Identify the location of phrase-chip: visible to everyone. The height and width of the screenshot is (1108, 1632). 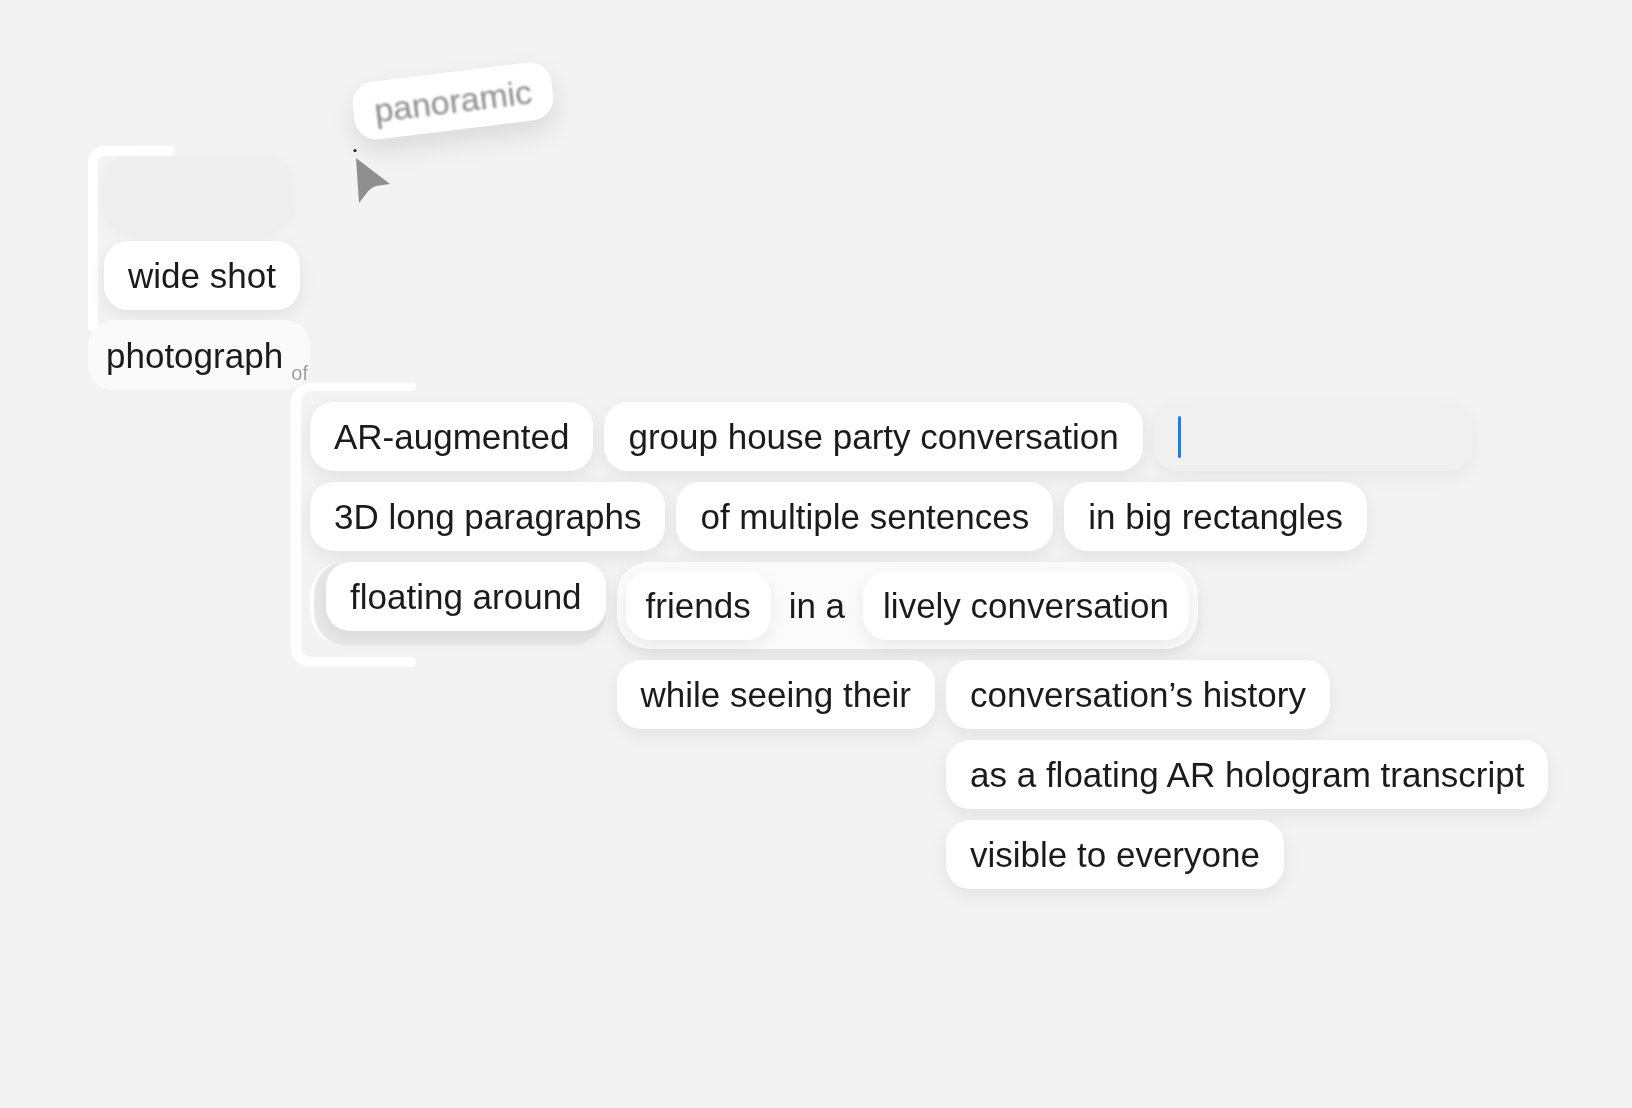
(1115, 854).